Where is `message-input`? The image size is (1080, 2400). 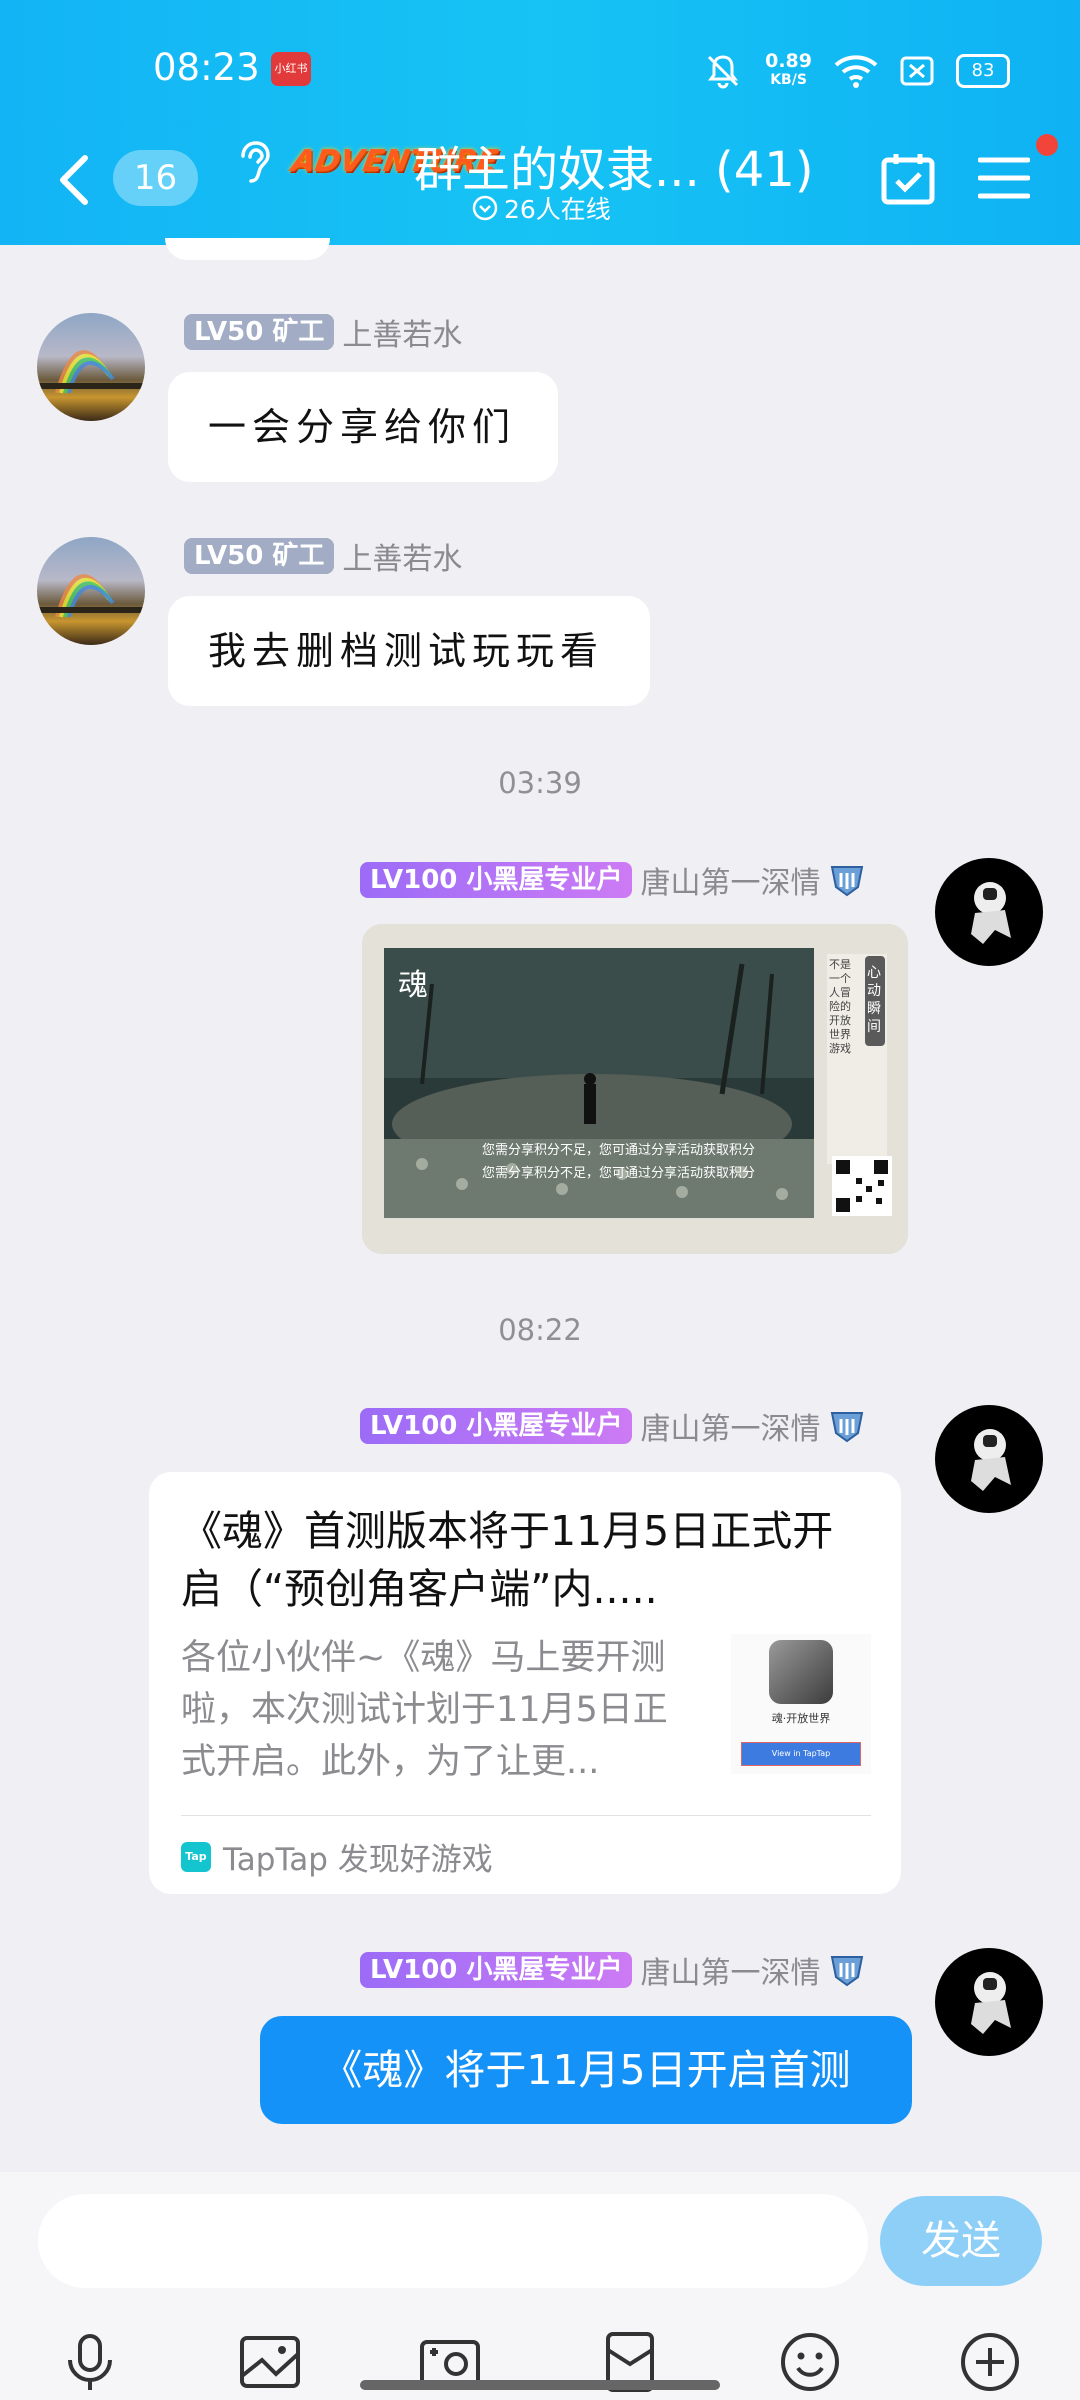
message-input is located at coordinates (453, 2241).